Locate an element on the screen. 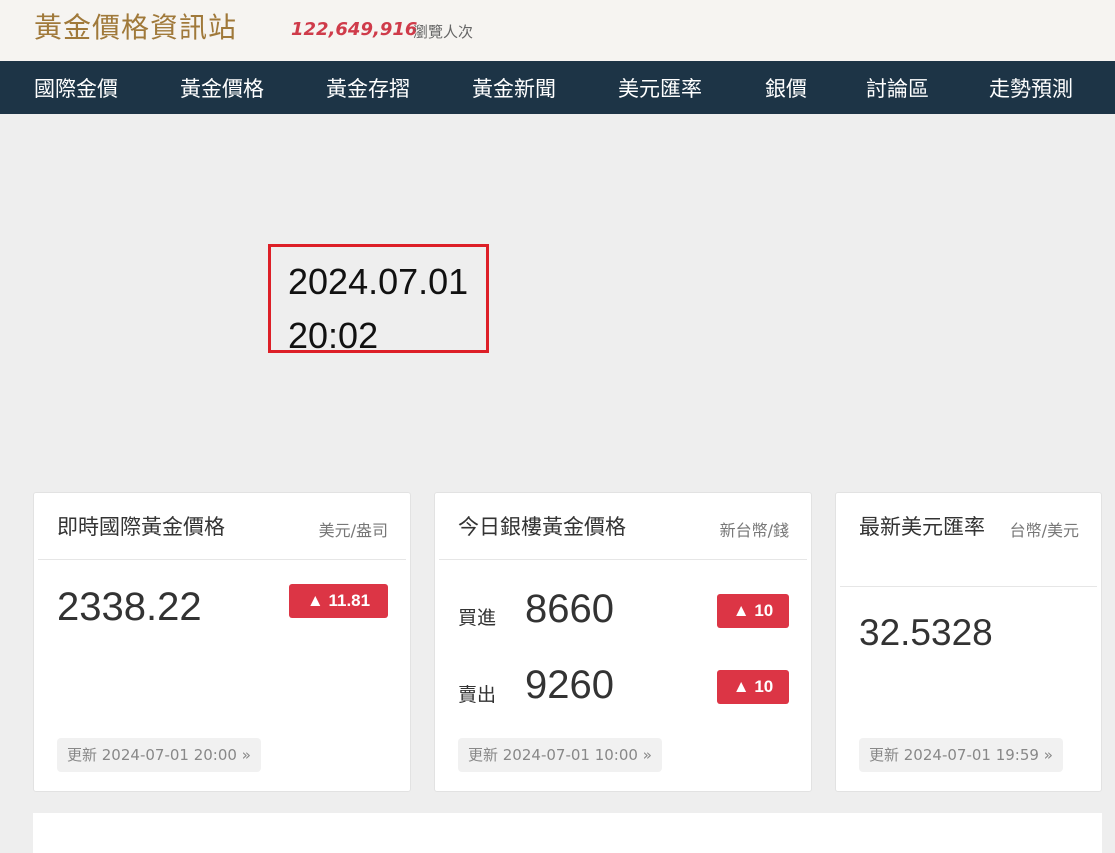  card-title: 今日銀樓黃金價格 is located at coordinates (542, 527).